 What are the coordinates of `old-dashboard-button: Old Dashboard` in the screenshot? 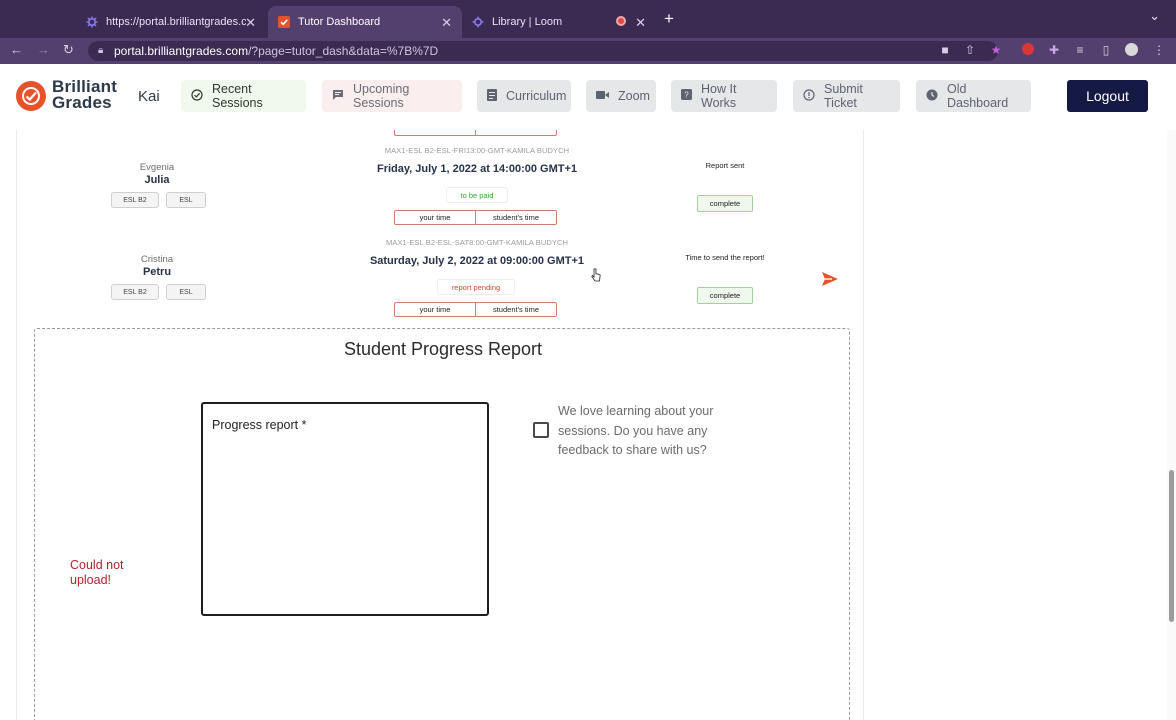 It's located at (973, 96).